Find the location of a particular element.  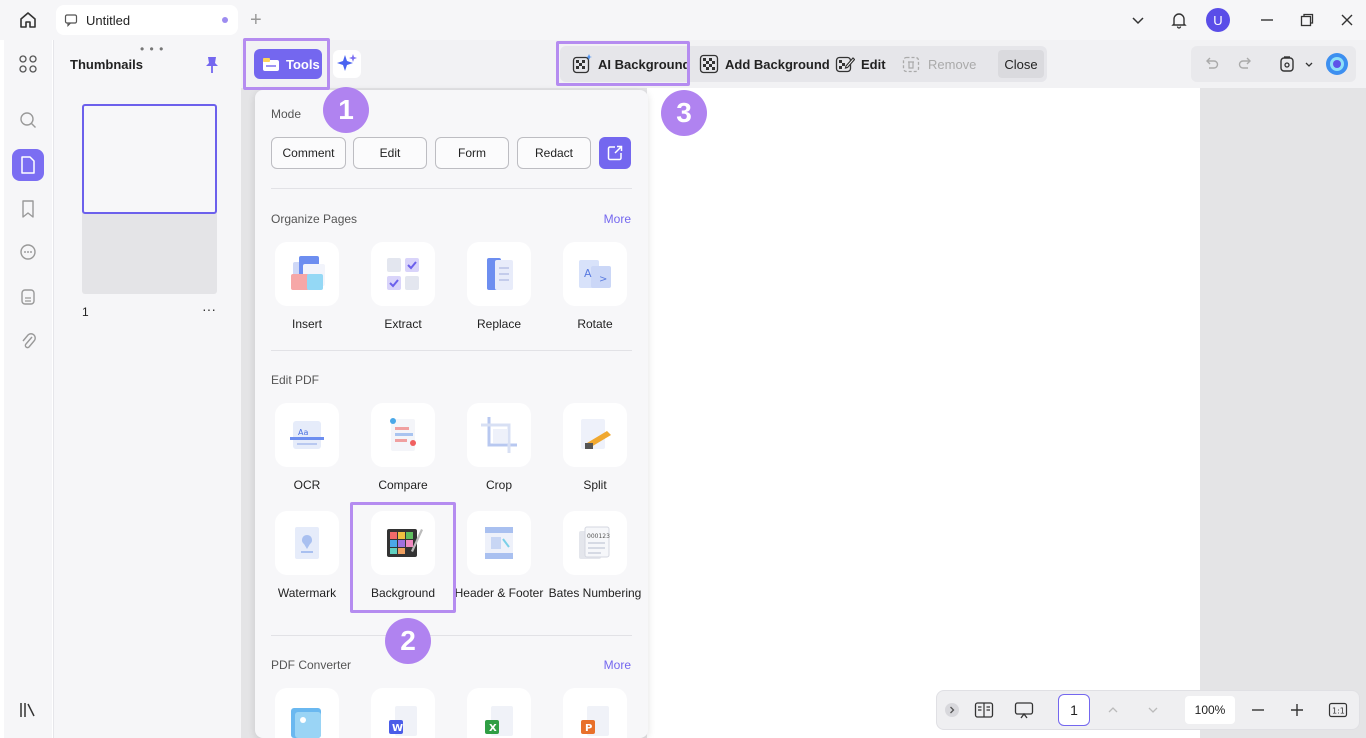

minimize-icon is located at coordinates (1267, 20).